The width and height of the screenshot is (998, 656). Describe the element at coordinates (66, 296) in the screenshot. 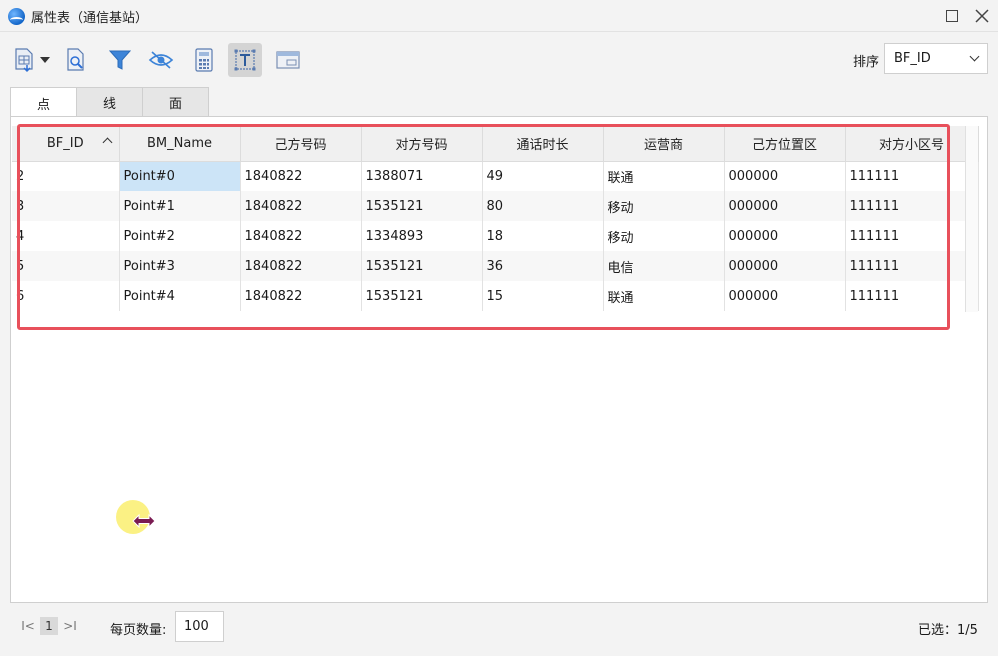

I see `table-cell: 6` at that location.